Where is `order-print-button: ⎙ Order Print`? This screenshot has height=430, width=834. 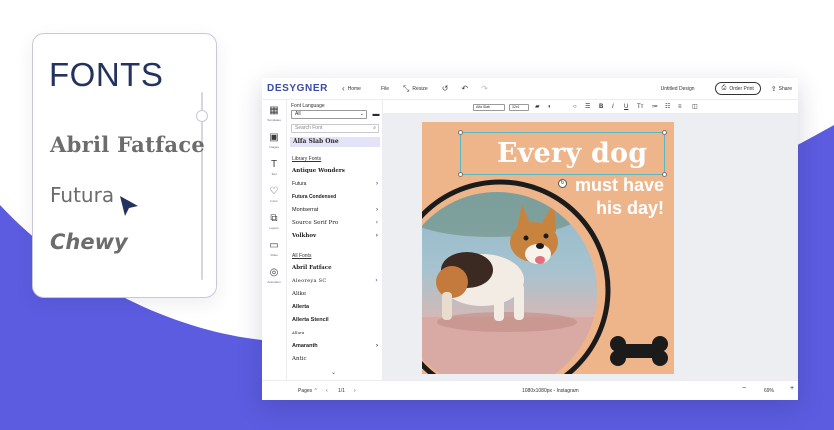 order-print-button: ⎙ Order Print is located at coordinates (737, 88).